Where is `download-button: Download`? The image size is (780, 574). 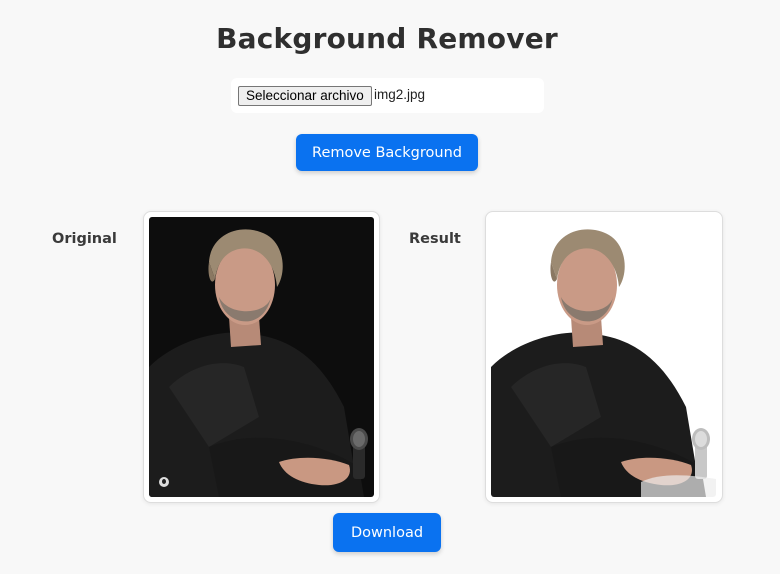
download-button: Download is located at coordinates (387, 532).